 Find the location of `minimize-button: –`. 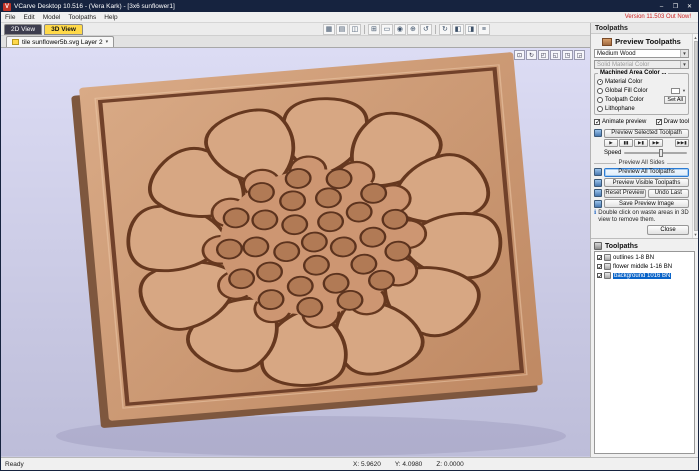

minimize-button: – is located at coordinates (661, 6).